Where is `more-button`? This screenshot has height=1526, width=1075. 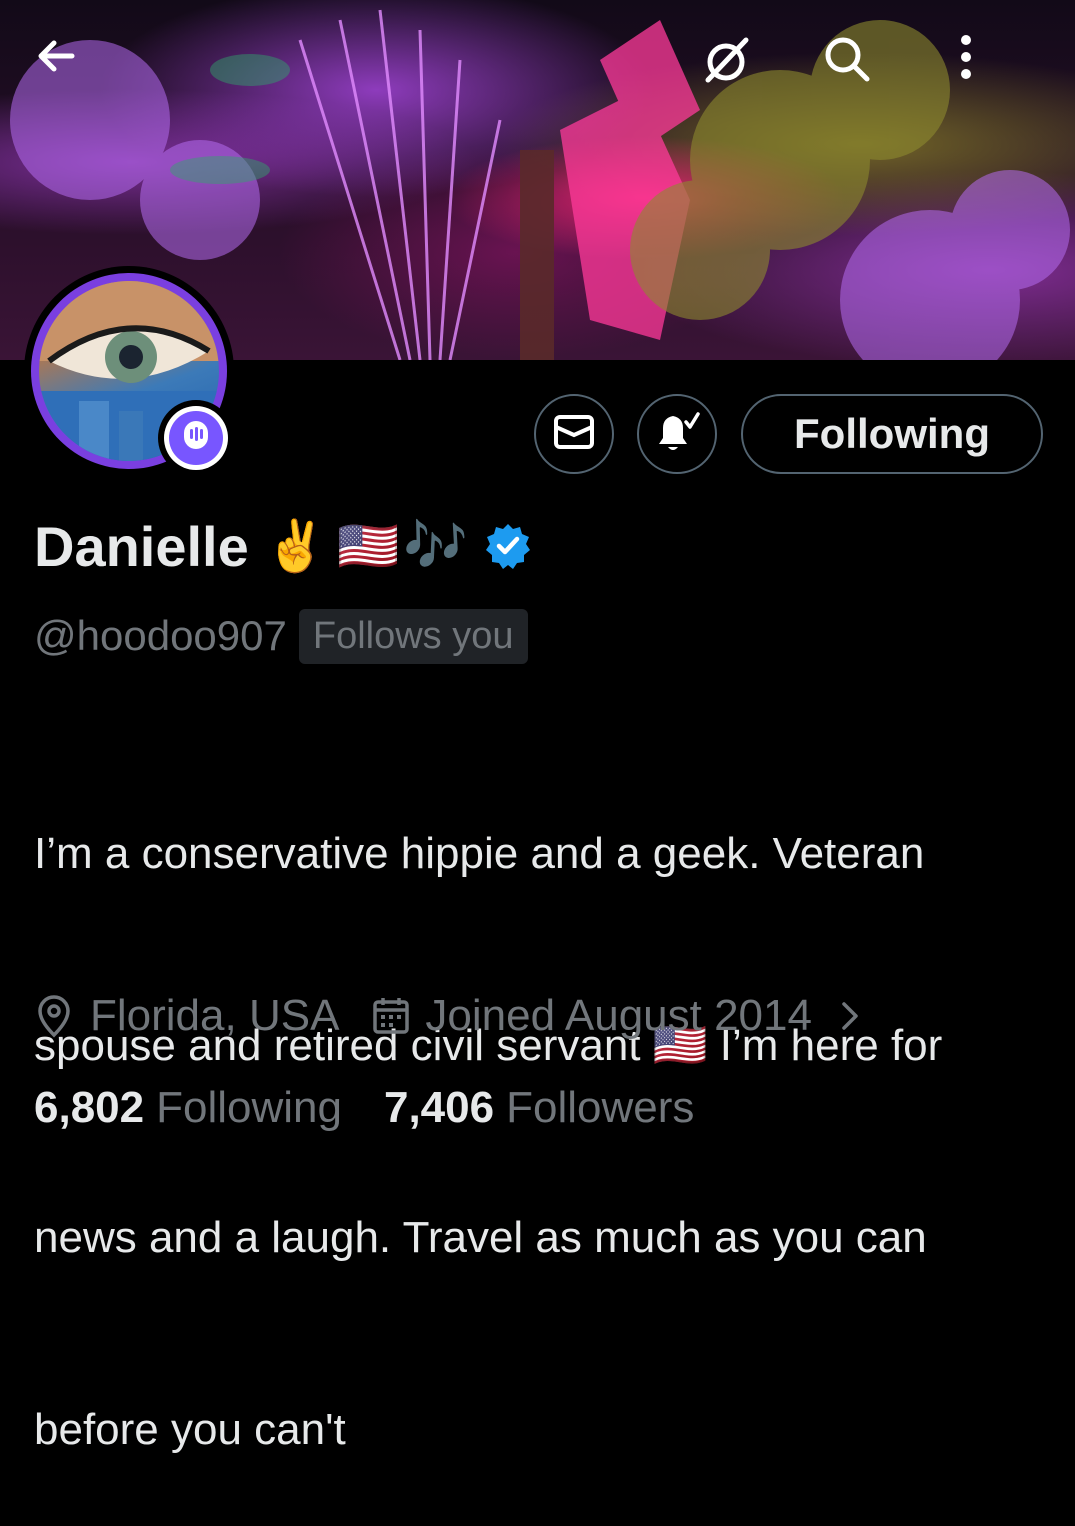 more-button is located at coordinates (998, 74).